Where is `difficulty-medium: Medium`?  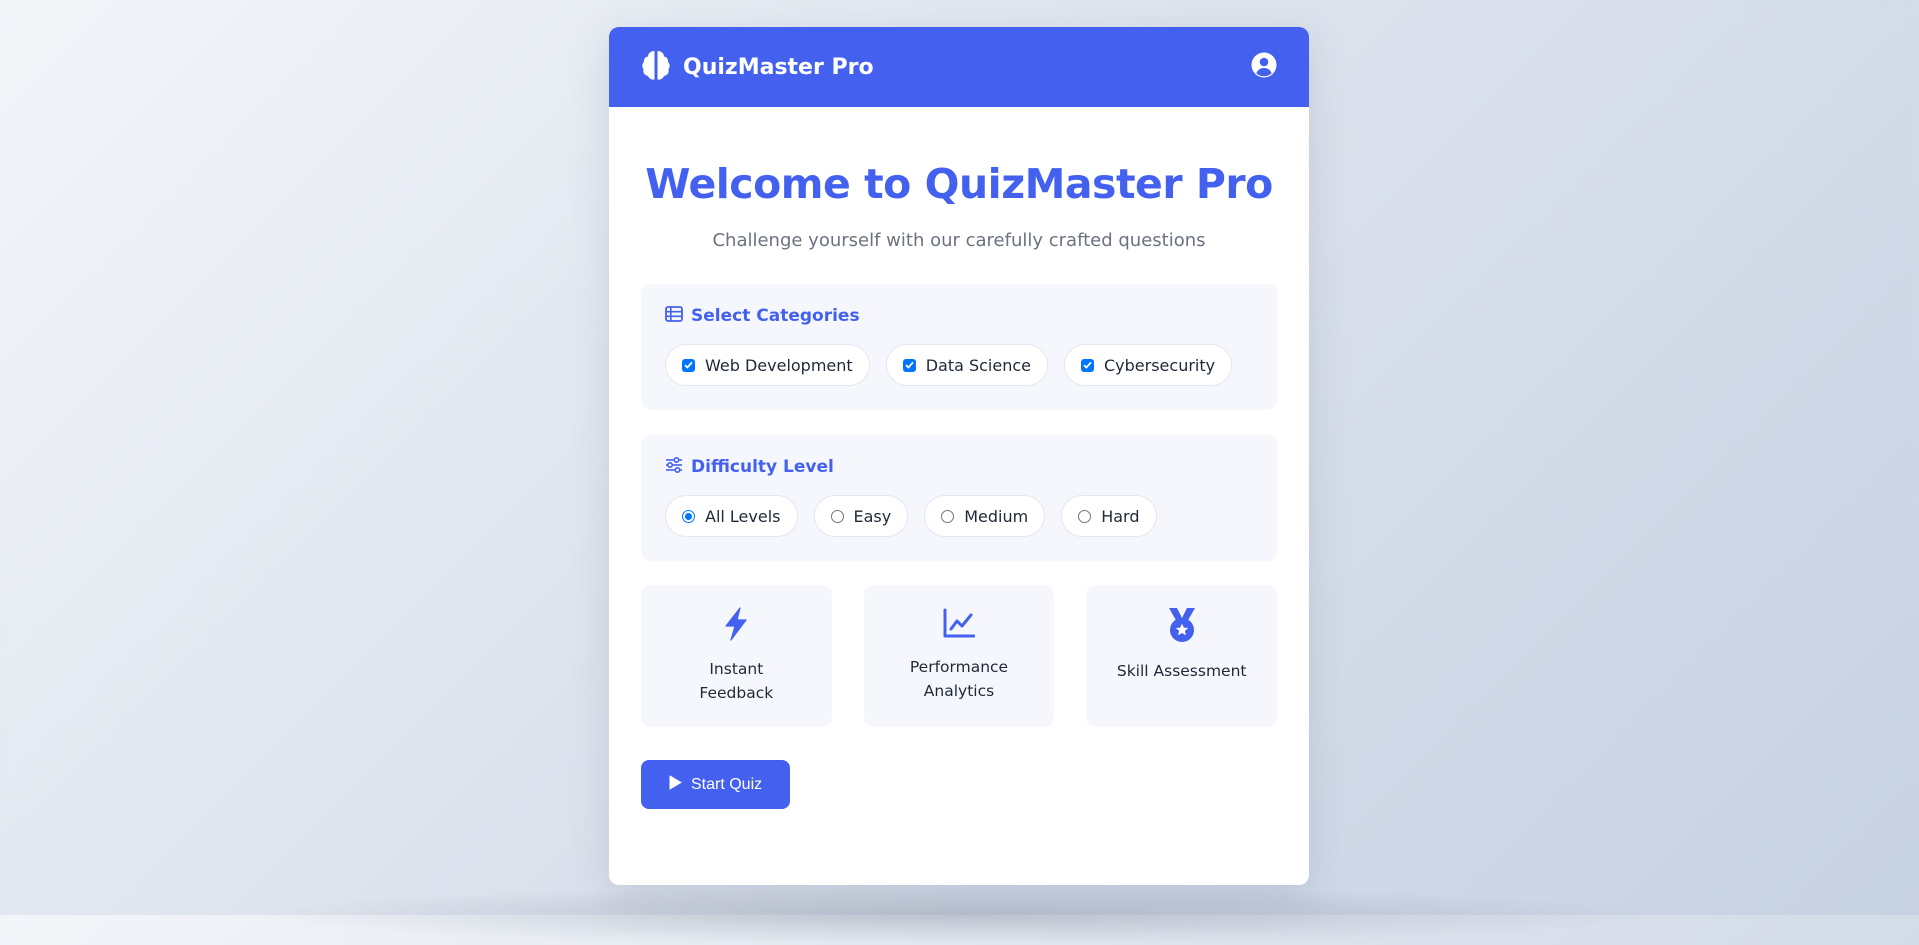 difficulty-medium: Medium is located at coordinates (985, 516).